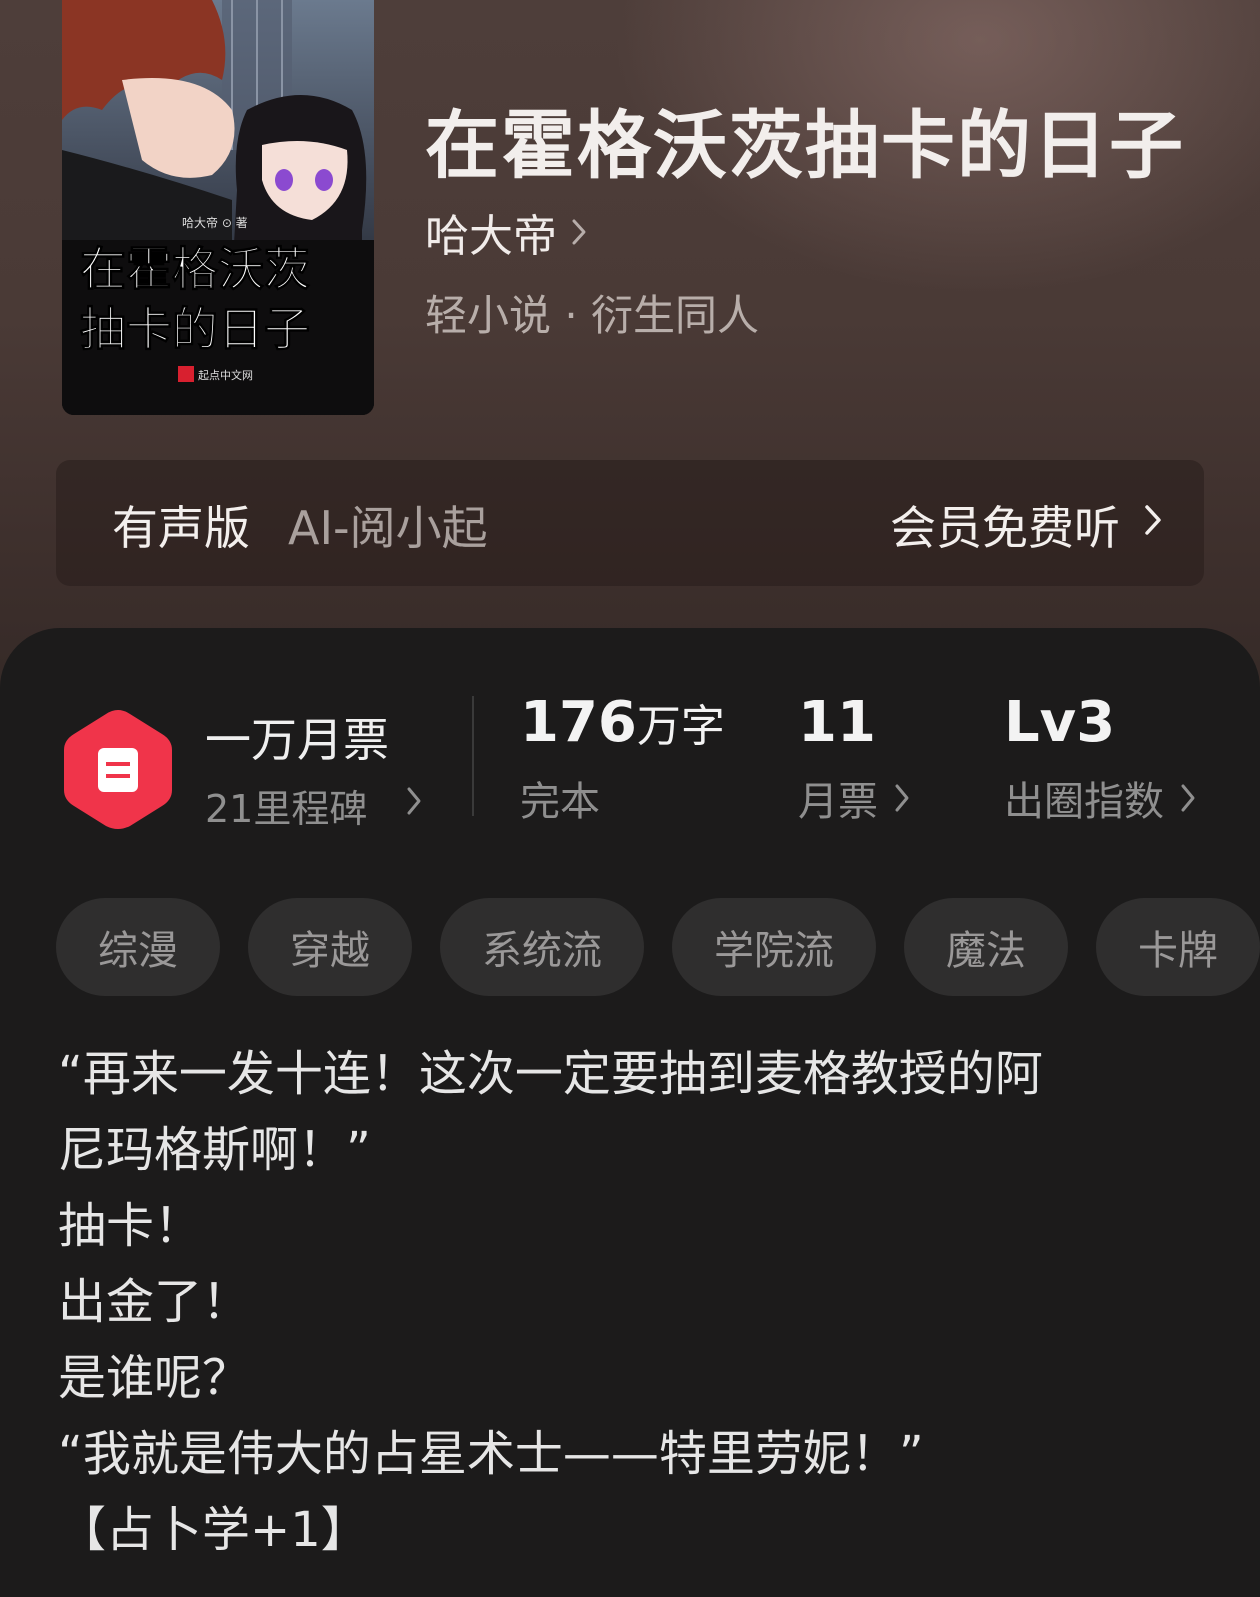 This screenshot has height=1597, width=1260. Describe the element at coordinates (630, 523) in the screenshot. I see `audiobook-bar: 有声版 AI-阅小起 会员免费听` at that location.